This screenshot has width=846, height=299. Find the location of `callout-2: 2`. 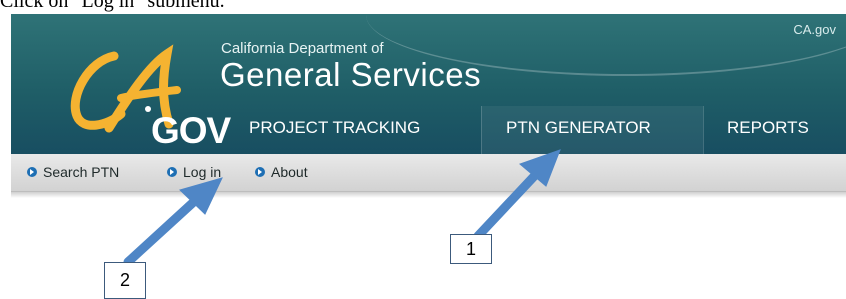

callout-2: 2 is located at coordinates (125, 280).